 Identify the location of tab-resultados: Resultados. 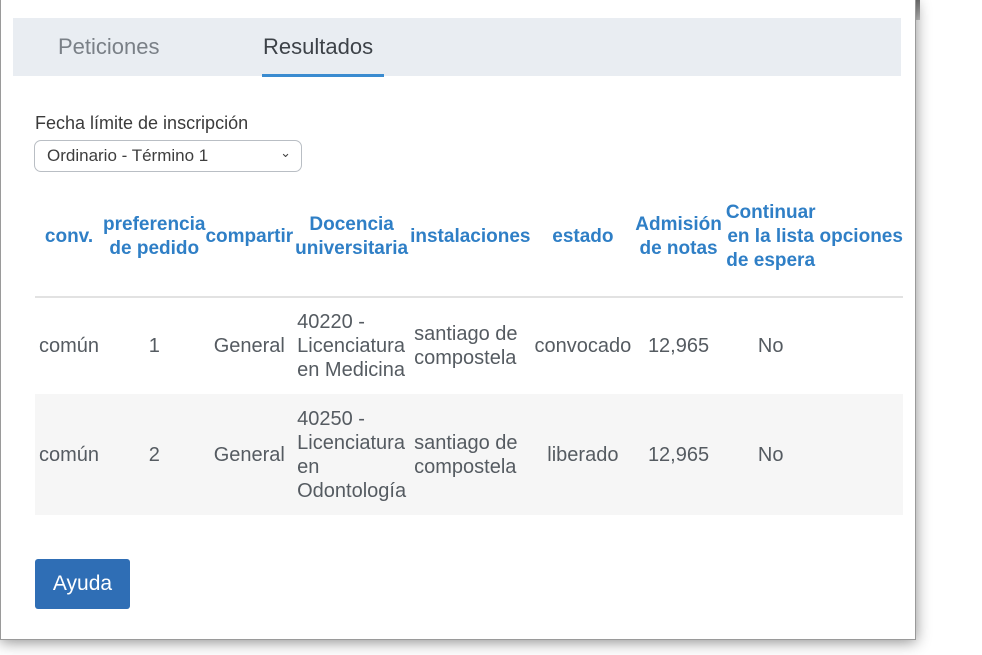
(318, 47).